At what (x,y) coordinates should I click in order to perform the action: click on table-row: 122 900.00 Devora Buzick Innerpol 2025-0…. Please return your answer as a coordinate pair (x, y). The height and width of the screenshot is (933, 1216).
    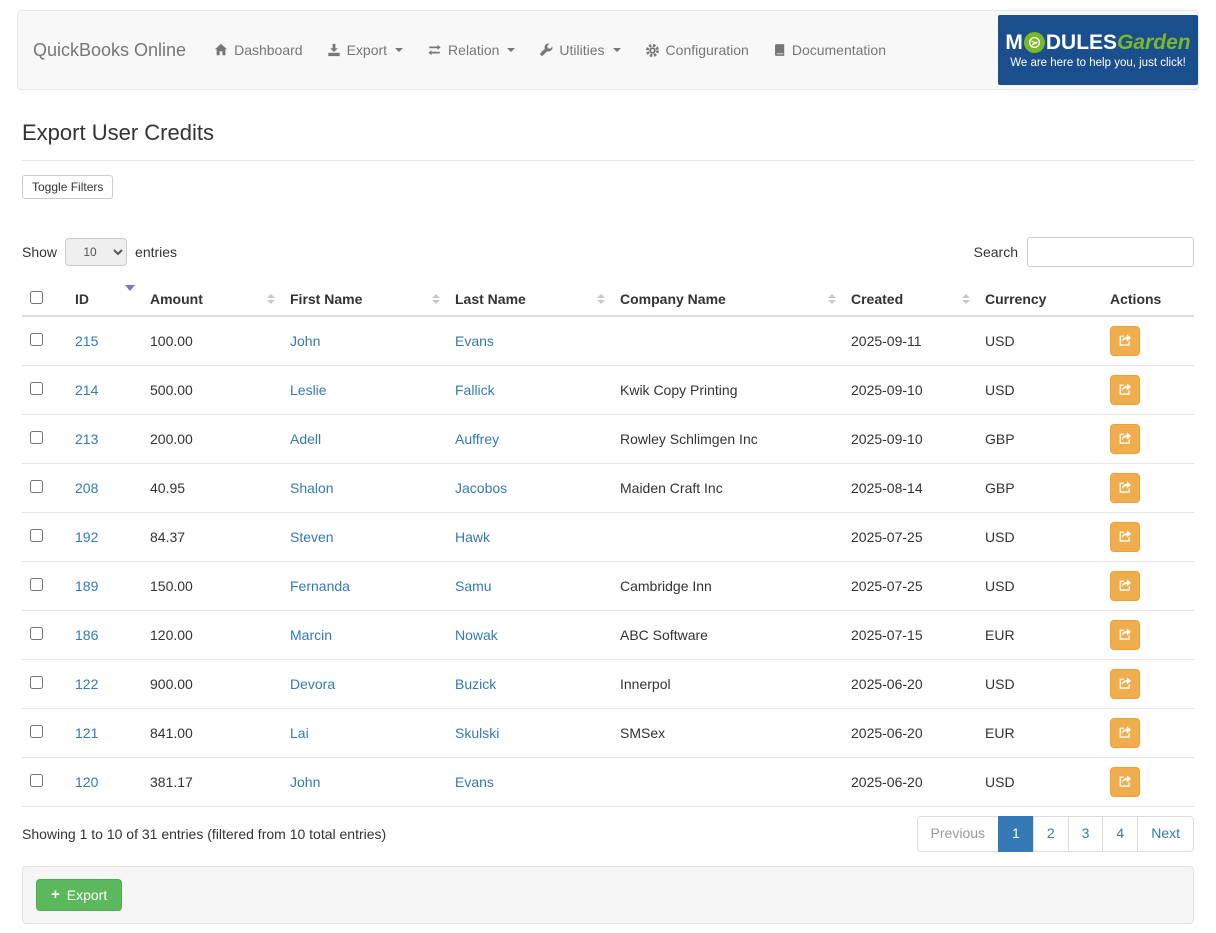
    Looking at the image, I should click on (608, 684).